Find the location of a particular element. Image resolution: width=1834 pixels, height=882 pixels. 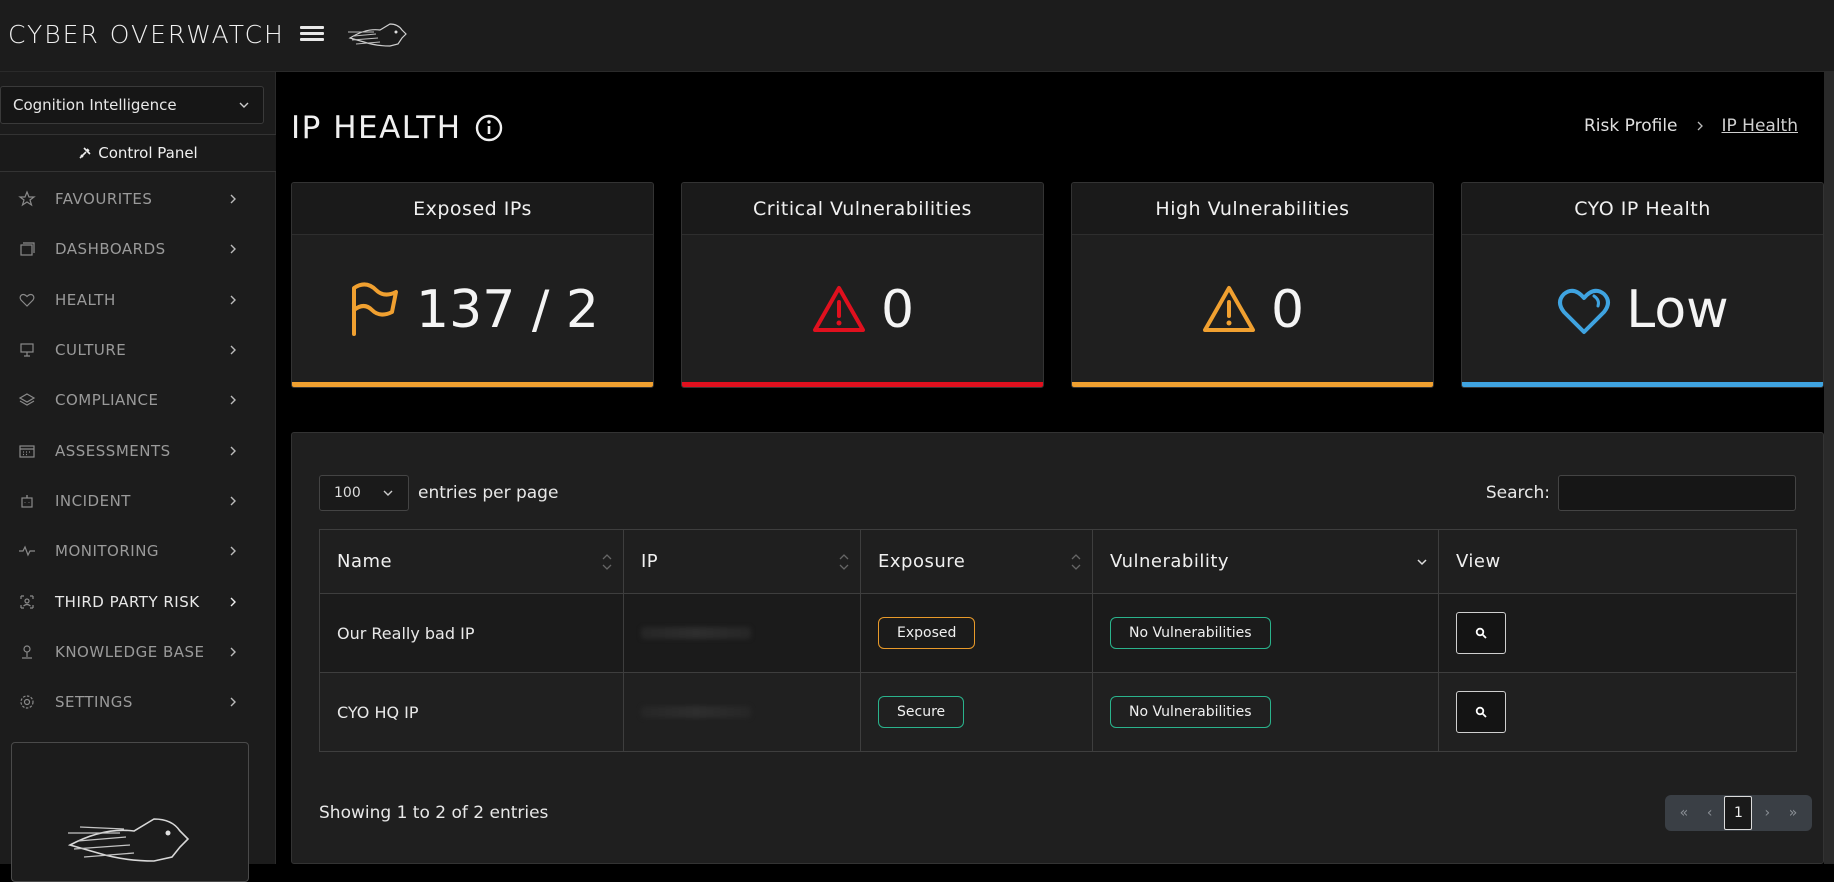

page-title-text: IP HEALTH is located at coordinates (376, 128).